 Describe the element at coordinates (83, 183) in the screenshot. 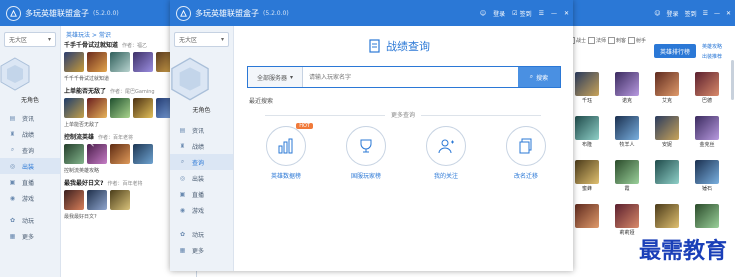

I see `article-title: 最我最好日文?` at that location.